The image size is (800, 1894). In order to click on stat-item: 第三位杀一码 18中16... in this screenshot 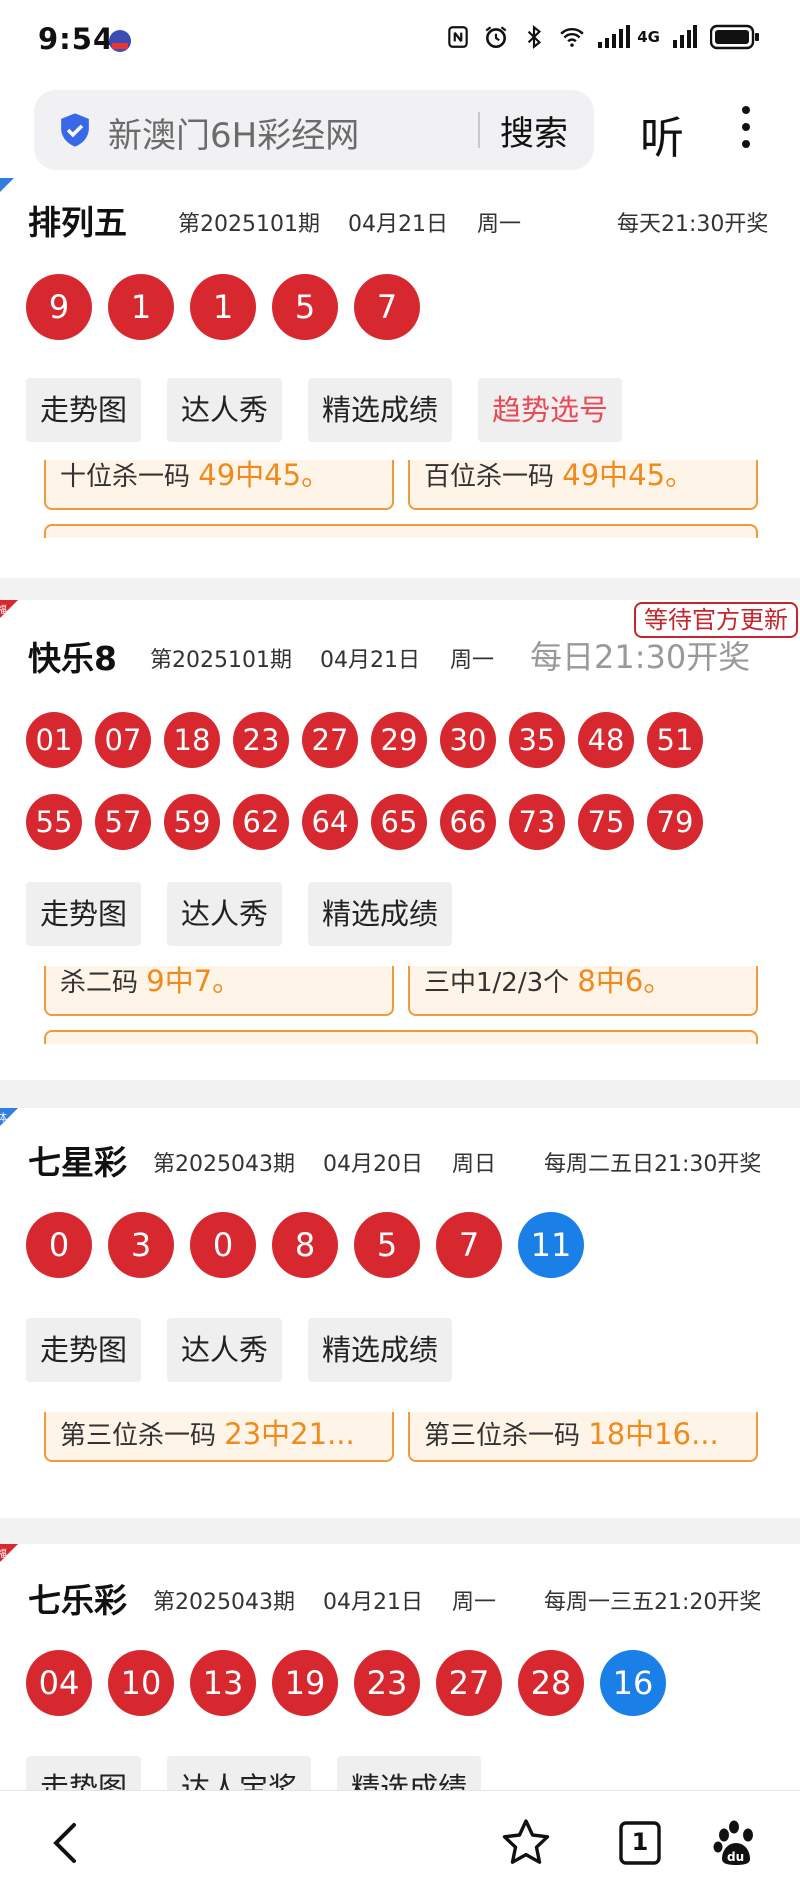, I will do `click(583, 1437)`.